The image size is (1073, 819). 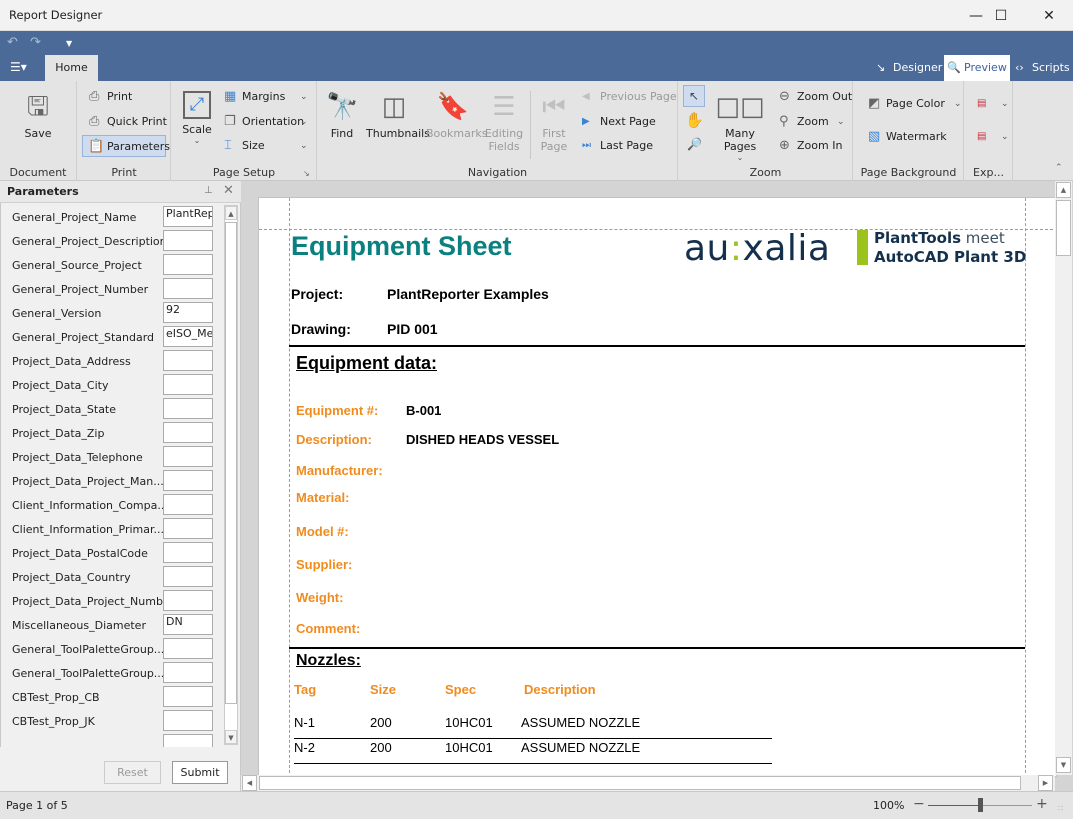 I want to click on close-icon: ✕, so click(x=228, y=190).